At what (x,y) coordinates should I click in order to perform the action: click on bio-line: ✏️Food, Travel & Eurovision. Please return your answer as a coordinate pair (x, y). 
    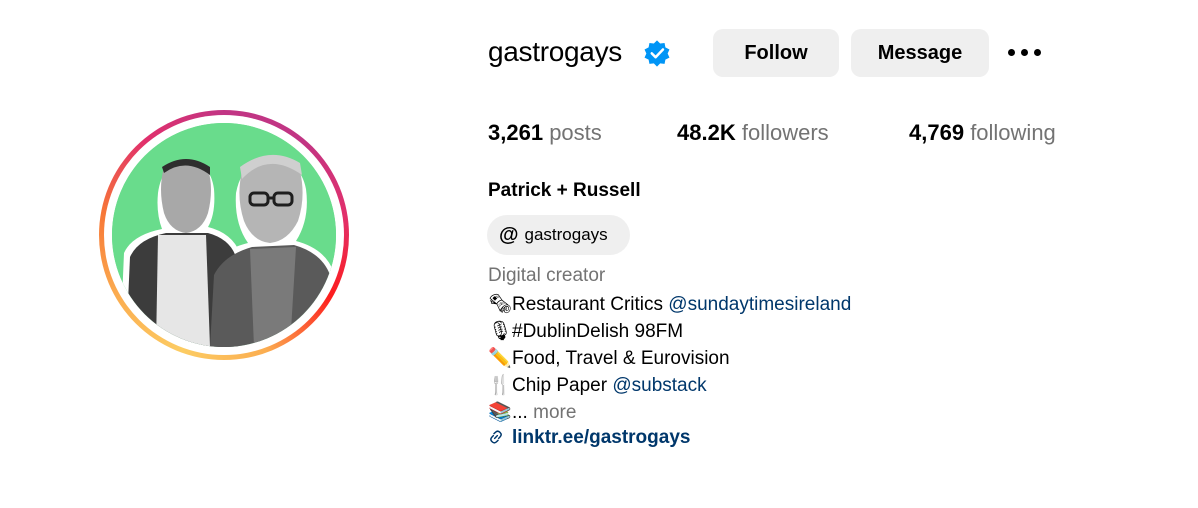
    Looking at the image, I should click on (609, 358).